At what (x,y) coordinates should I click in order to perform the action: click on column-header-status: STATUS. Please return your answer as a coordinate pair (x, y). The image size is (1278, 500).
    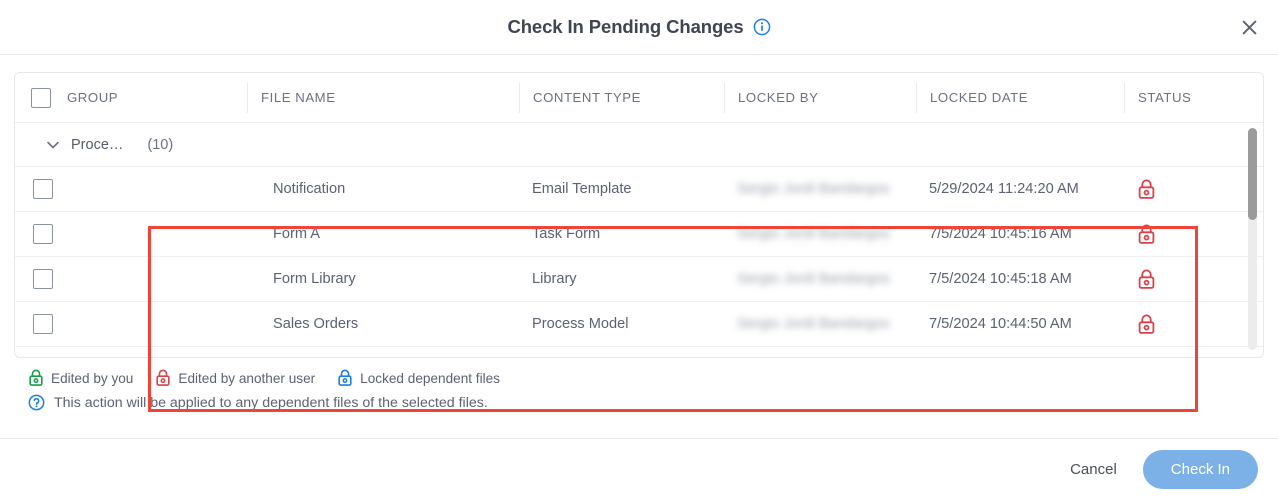
    Looking at the image, I should click on (1189, 97).